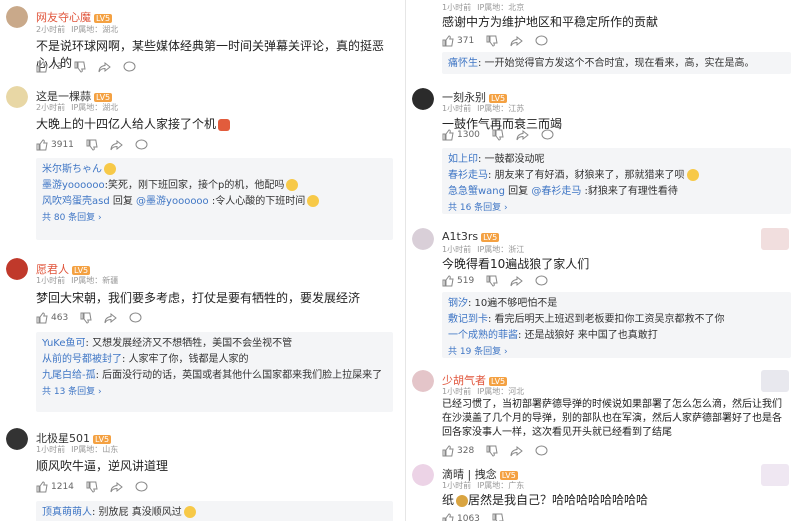 This screenshot has height=521, width=800. Describe the element at coordinates (95, 318) in the screenshot. I see `comment-actions: 463` at that location.